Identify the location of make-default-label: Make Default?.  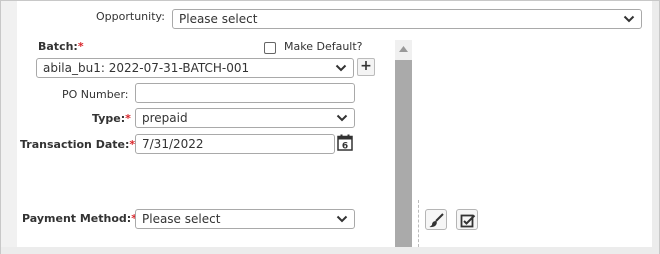
(323, 46).